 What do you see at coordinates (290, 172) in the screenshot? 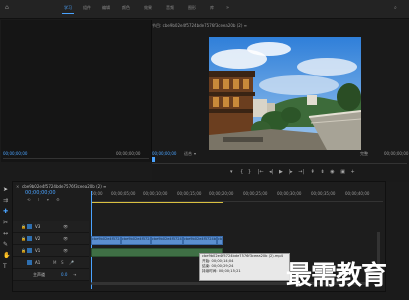
I see `step-forward-icon: |▸` at bounding box center [290, 172].